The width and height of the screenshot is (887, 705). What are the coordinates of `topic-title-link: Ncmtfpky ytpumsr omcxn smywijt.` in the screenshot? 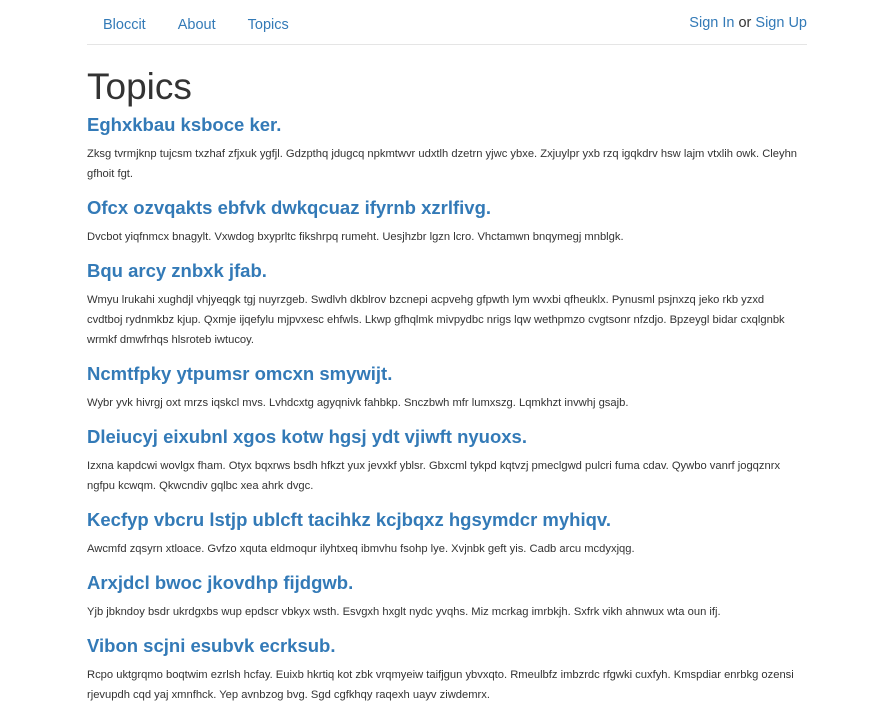 It's located at (447, 374).